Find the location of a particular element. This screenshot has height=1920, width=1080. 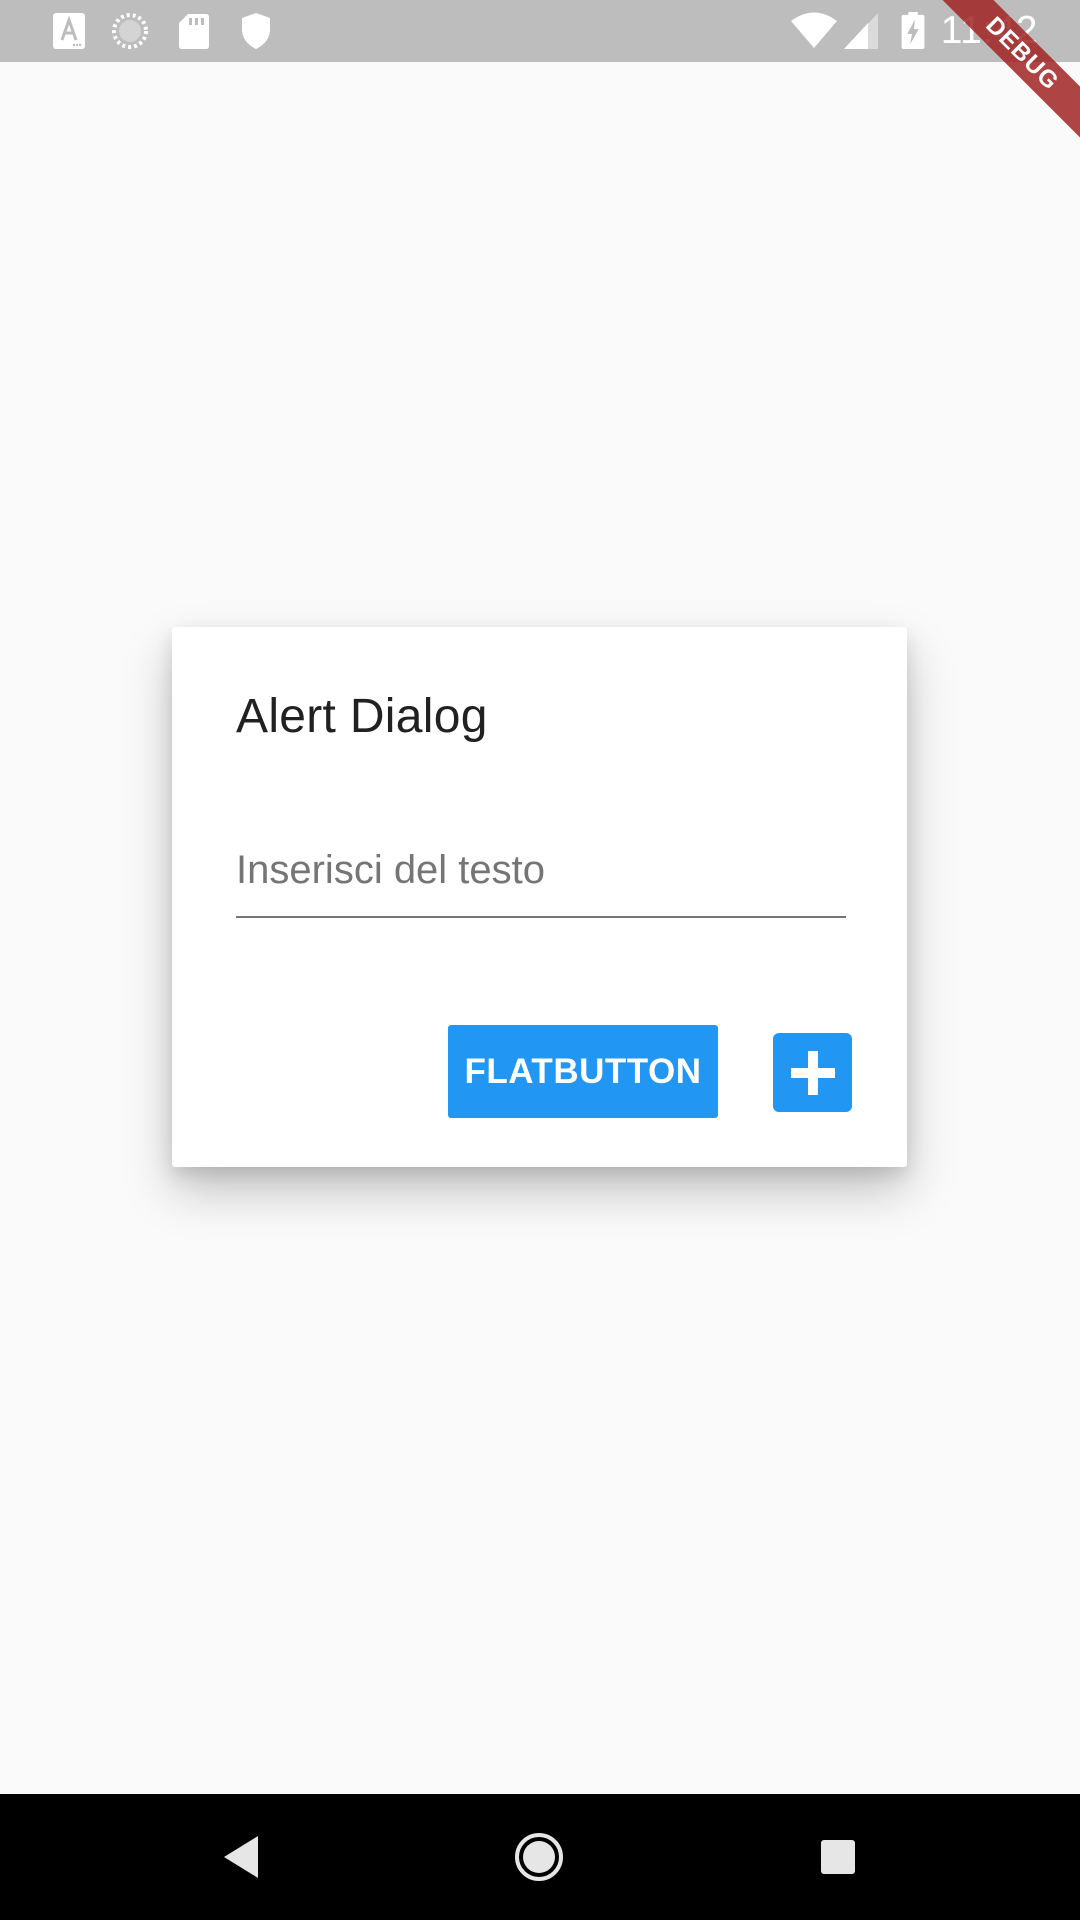

home-icon is located at coordinates (539, 1857).